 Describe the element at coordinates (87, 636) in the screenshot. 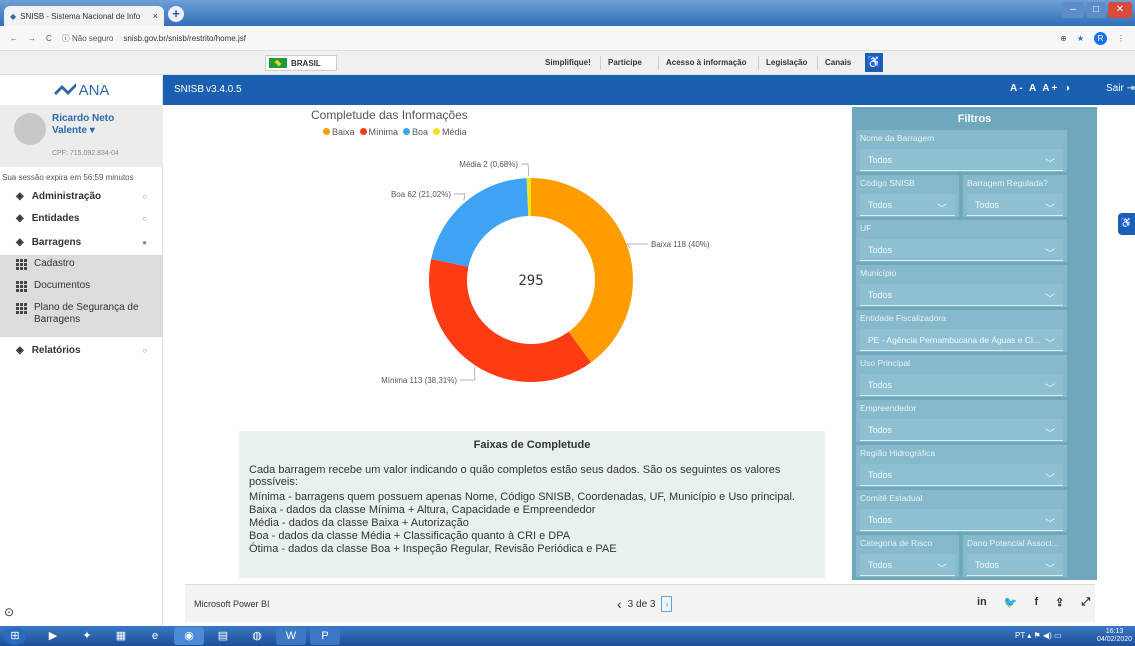

I see `taskbar-app-icon: ✦` at that location.